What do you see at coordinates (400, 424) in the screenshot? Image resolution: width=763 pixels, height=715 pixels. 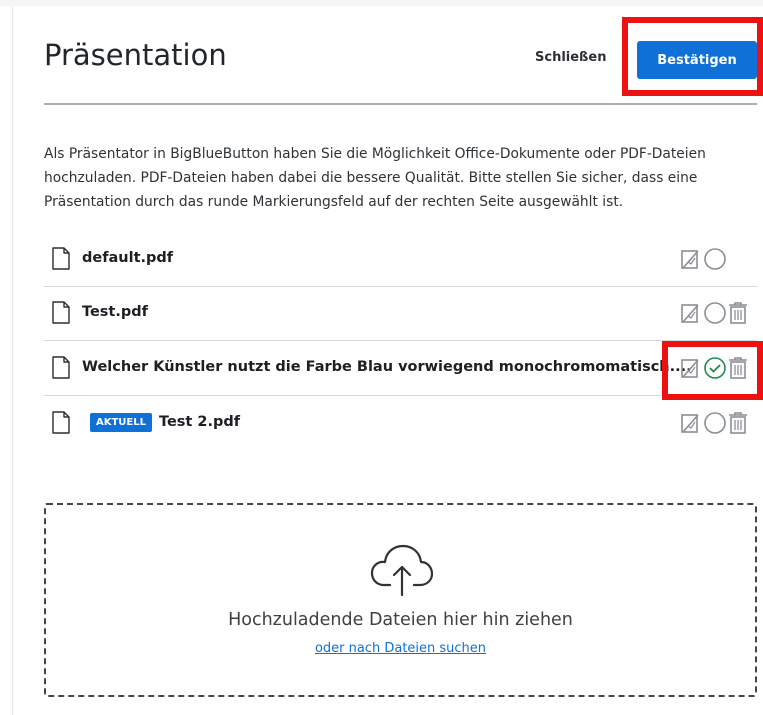 I see `file-row: AKTUELL Test 2.pdf` at bounding box center [400, 424].